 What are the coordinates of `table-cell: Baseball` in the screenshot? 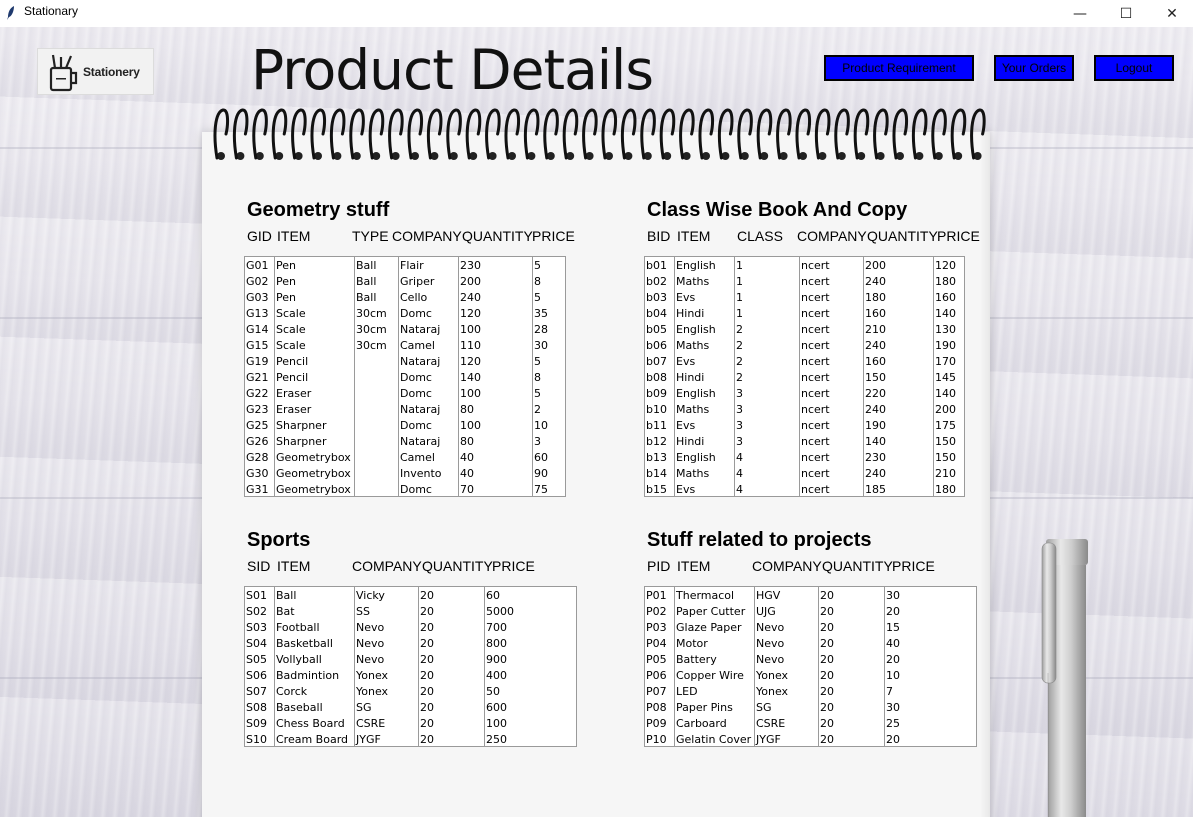 It's located at (314, 708).